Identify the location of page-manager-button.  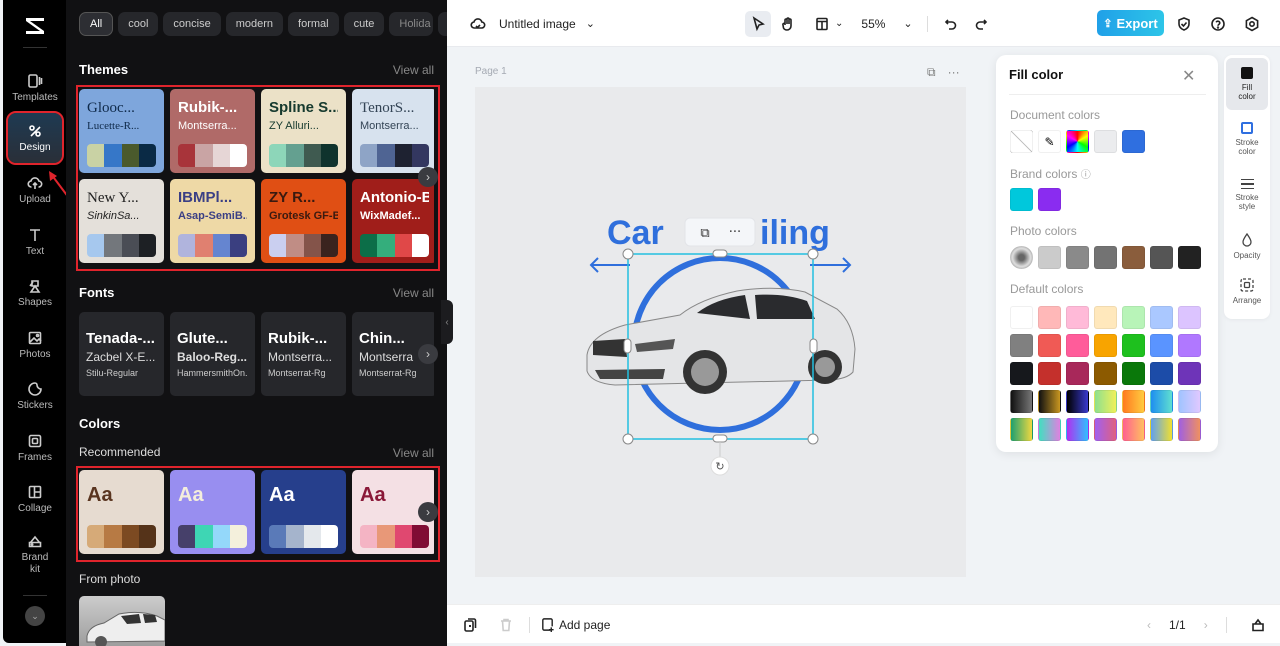
(1258, 625).